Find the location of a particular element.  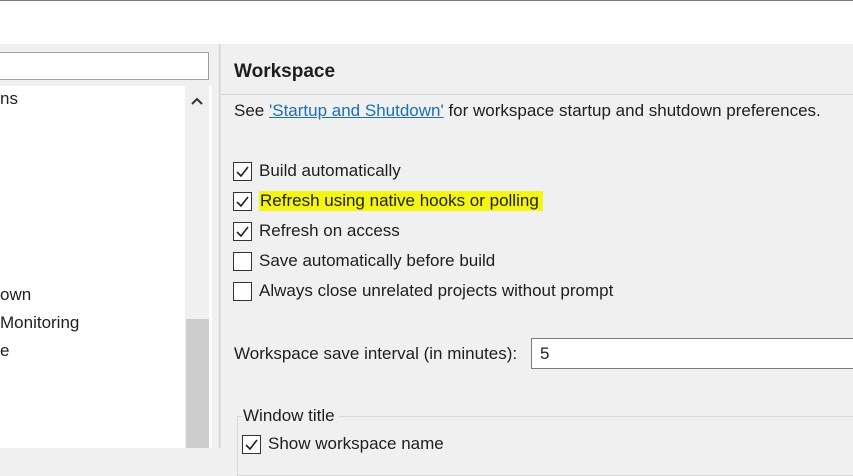

refresh-on-access-option: Refresh on access is located at coordinates (316, 231).